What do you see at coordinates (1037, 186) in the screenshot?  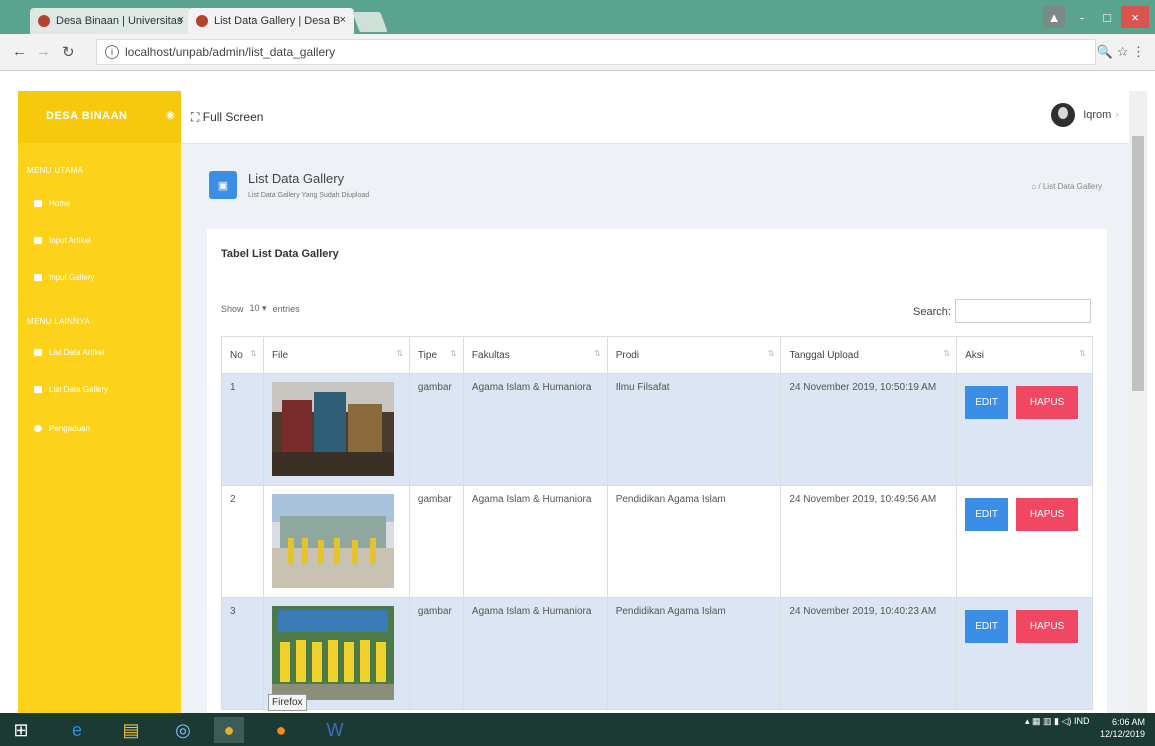 I see `home-icon: ⌂ /` at bounding box center [1037, 186].